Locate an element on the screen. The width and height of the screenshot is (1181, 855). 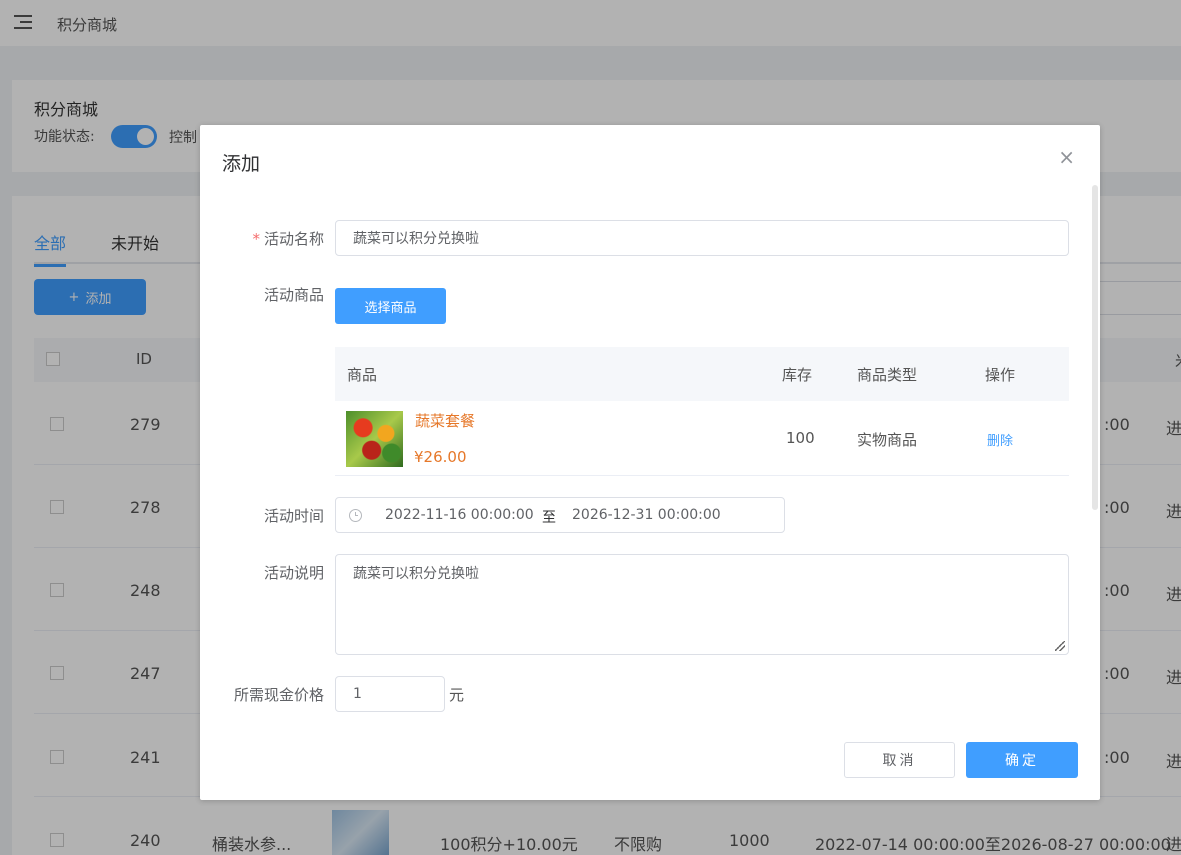
activity-desc-textarea: 蔬菜可以积分兑换啦 is located at coordinates (702, 604).